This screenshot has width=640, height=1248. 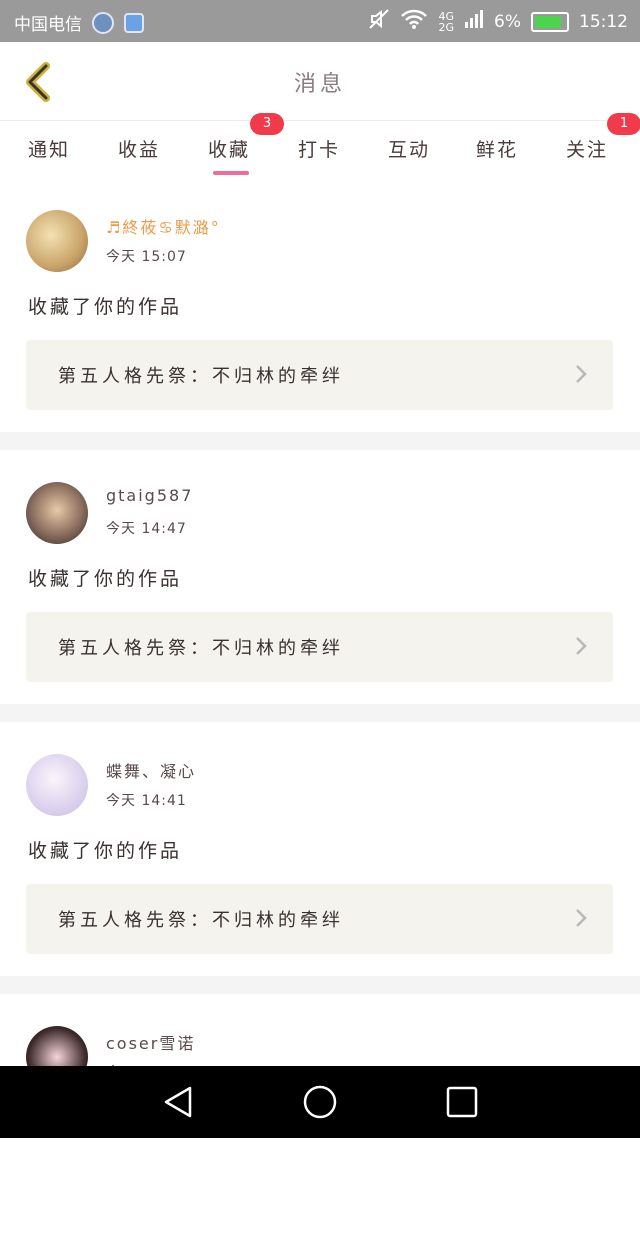 I want to click on tab-label: 收藏, so click(x=229, y=150).